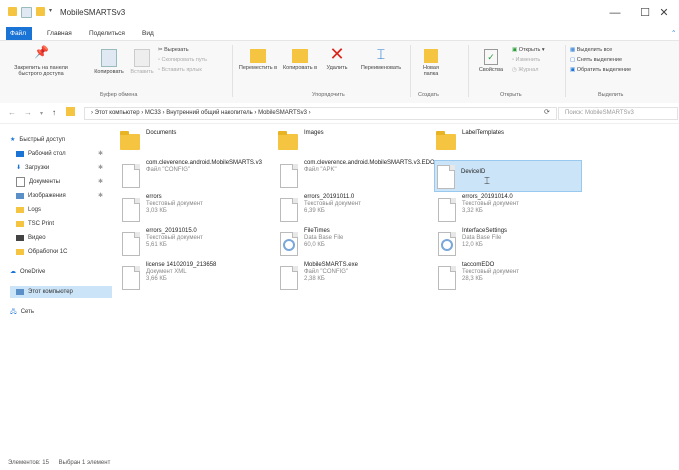 Image resolution: width=679 pixels, height=470 pixels. I want to click on file-item: errors Текстовый документ 3,03 КБ, so click(200, 213).